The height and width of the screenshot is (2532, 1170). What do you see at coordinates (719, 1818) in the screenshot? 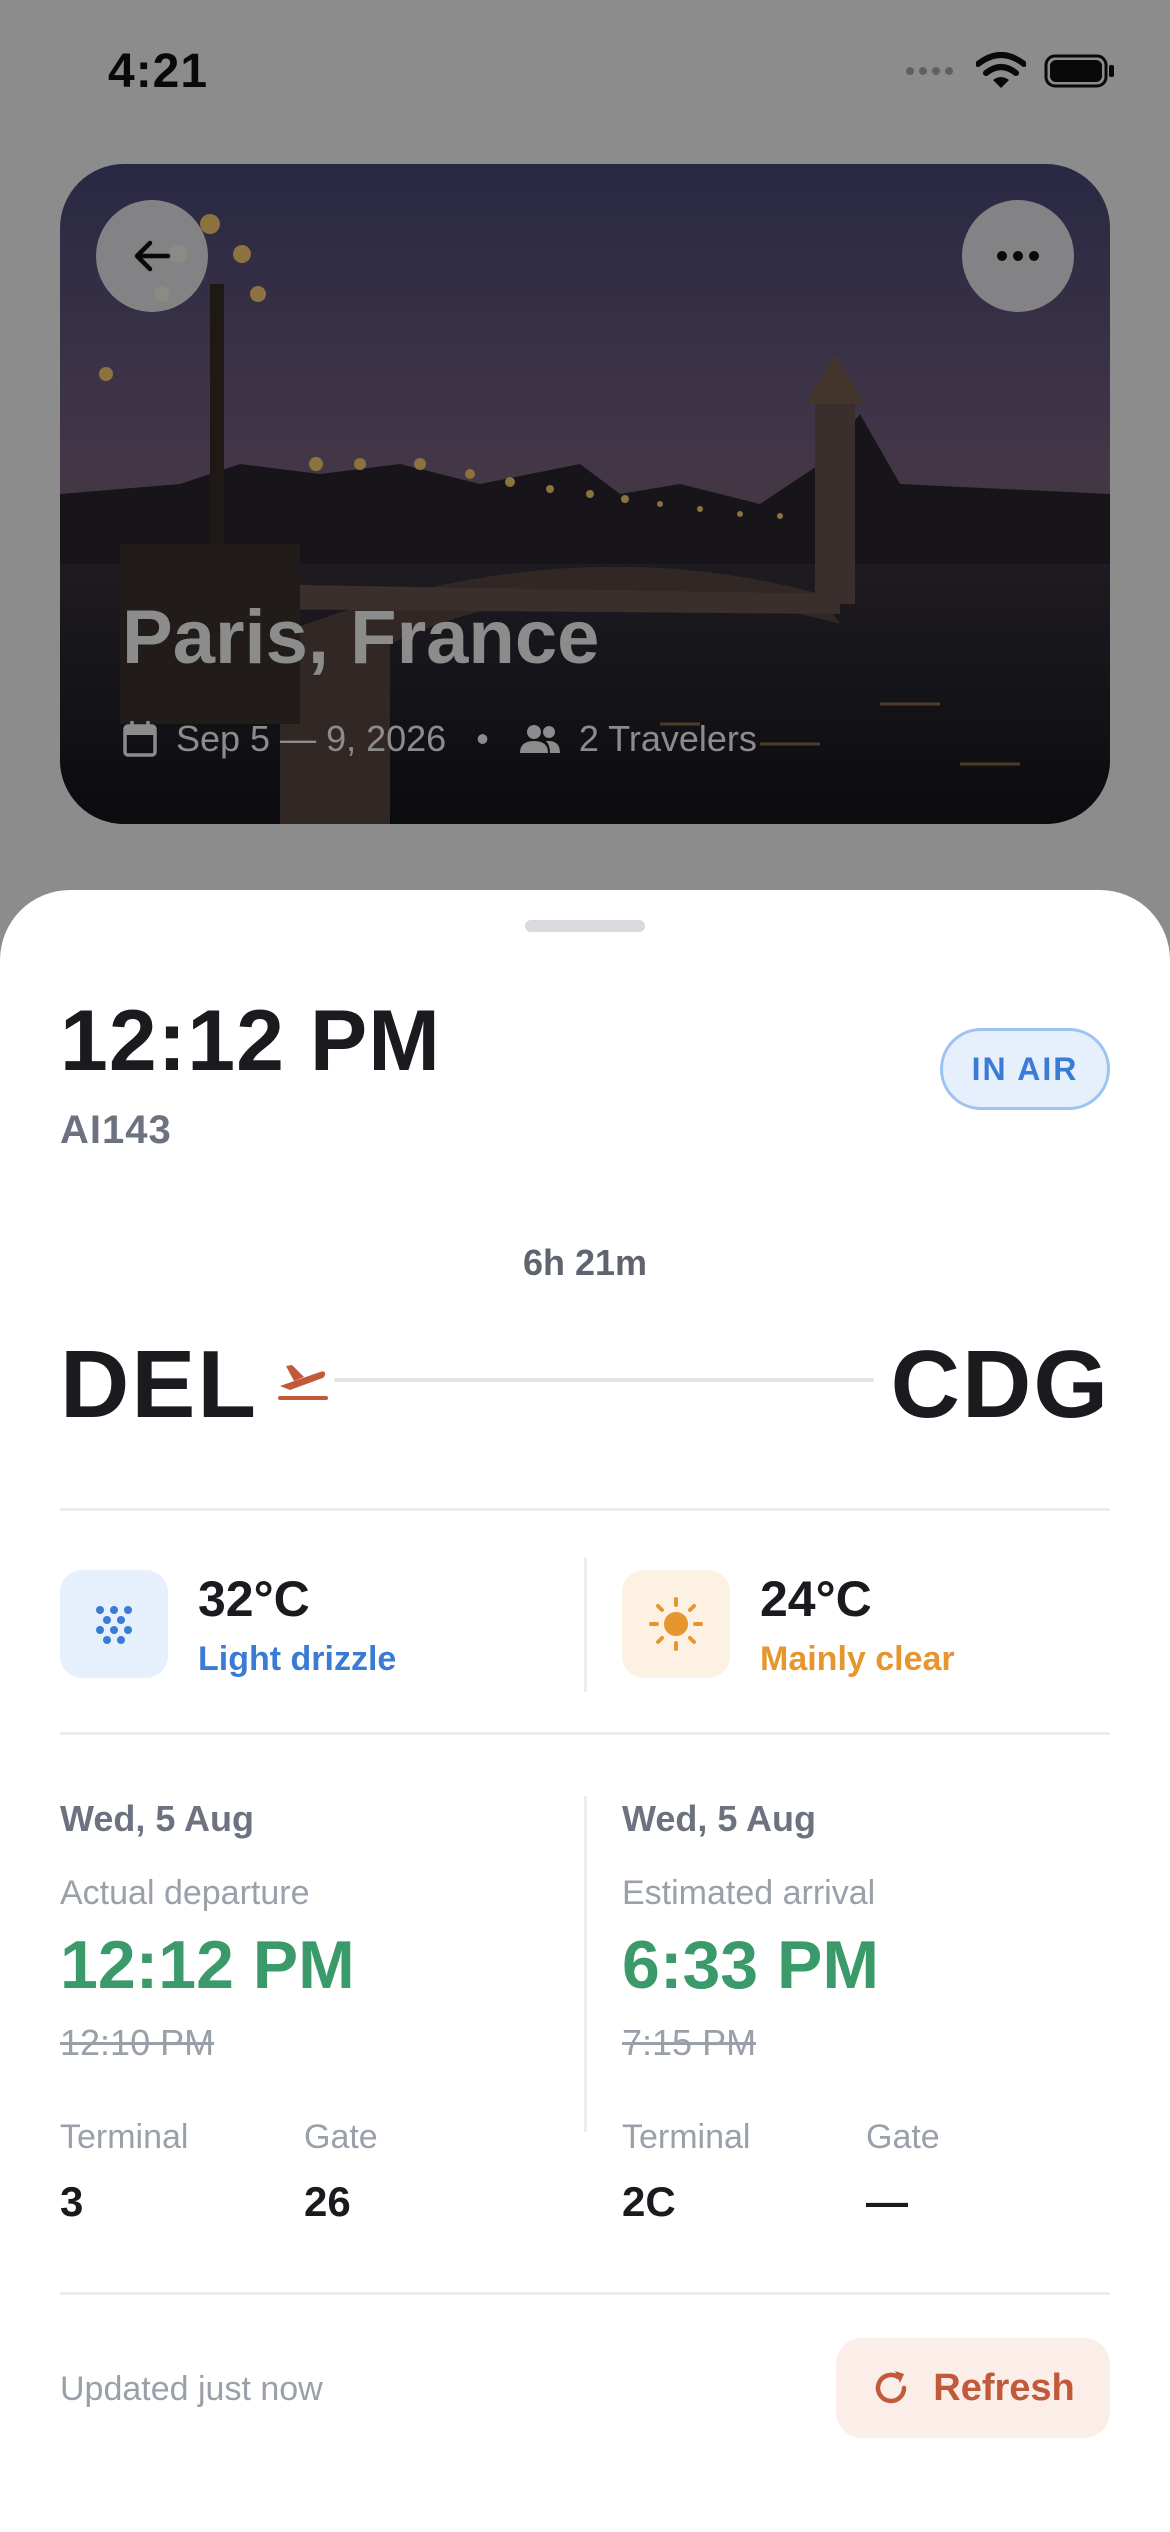
I see `arrival-date: Wed, 5 Aug` at bounding box center [719, 1818].